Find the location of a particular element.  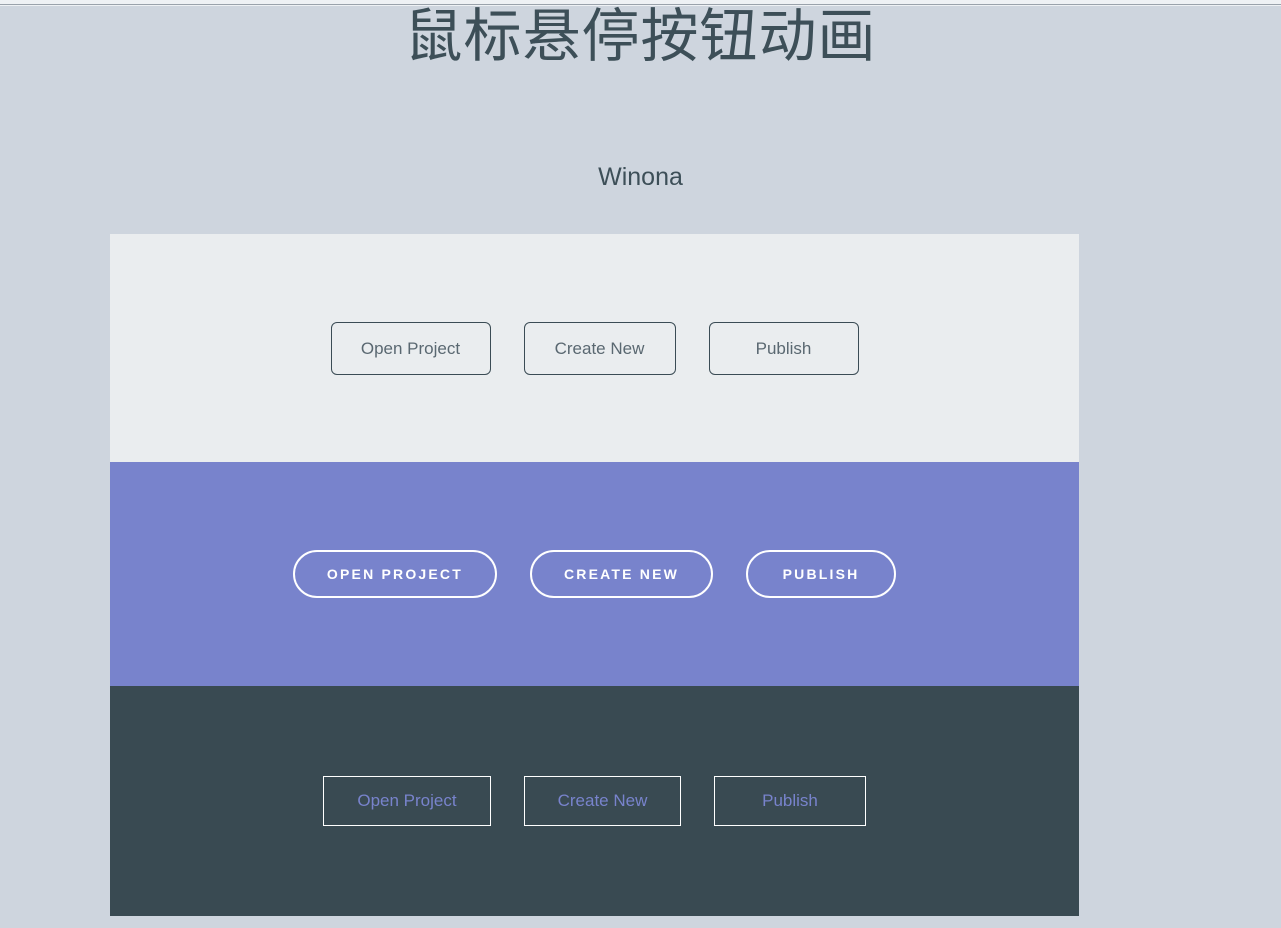

button-publish-pill: PUBLISH is located at coordinates (821, 574).